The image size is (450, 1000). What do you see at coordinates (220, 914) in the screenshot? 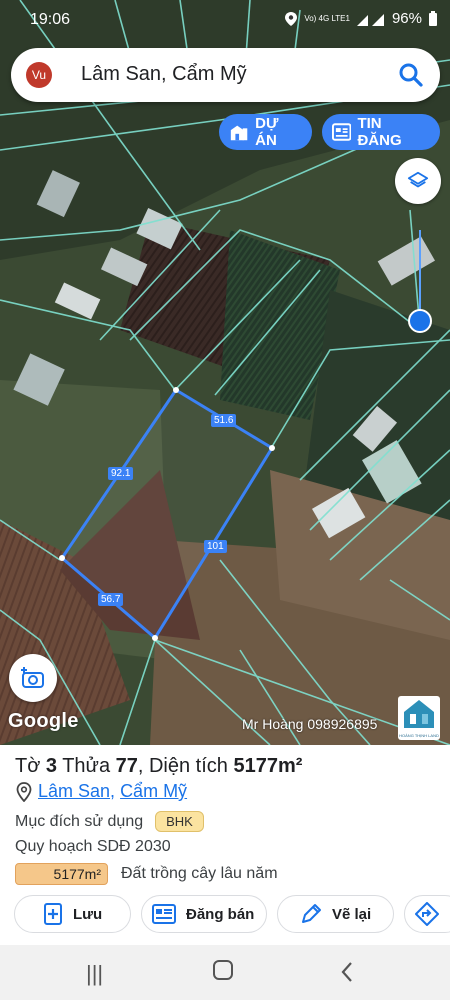
I see `post-label: Đăng bán` at bounding box center [220, 914].